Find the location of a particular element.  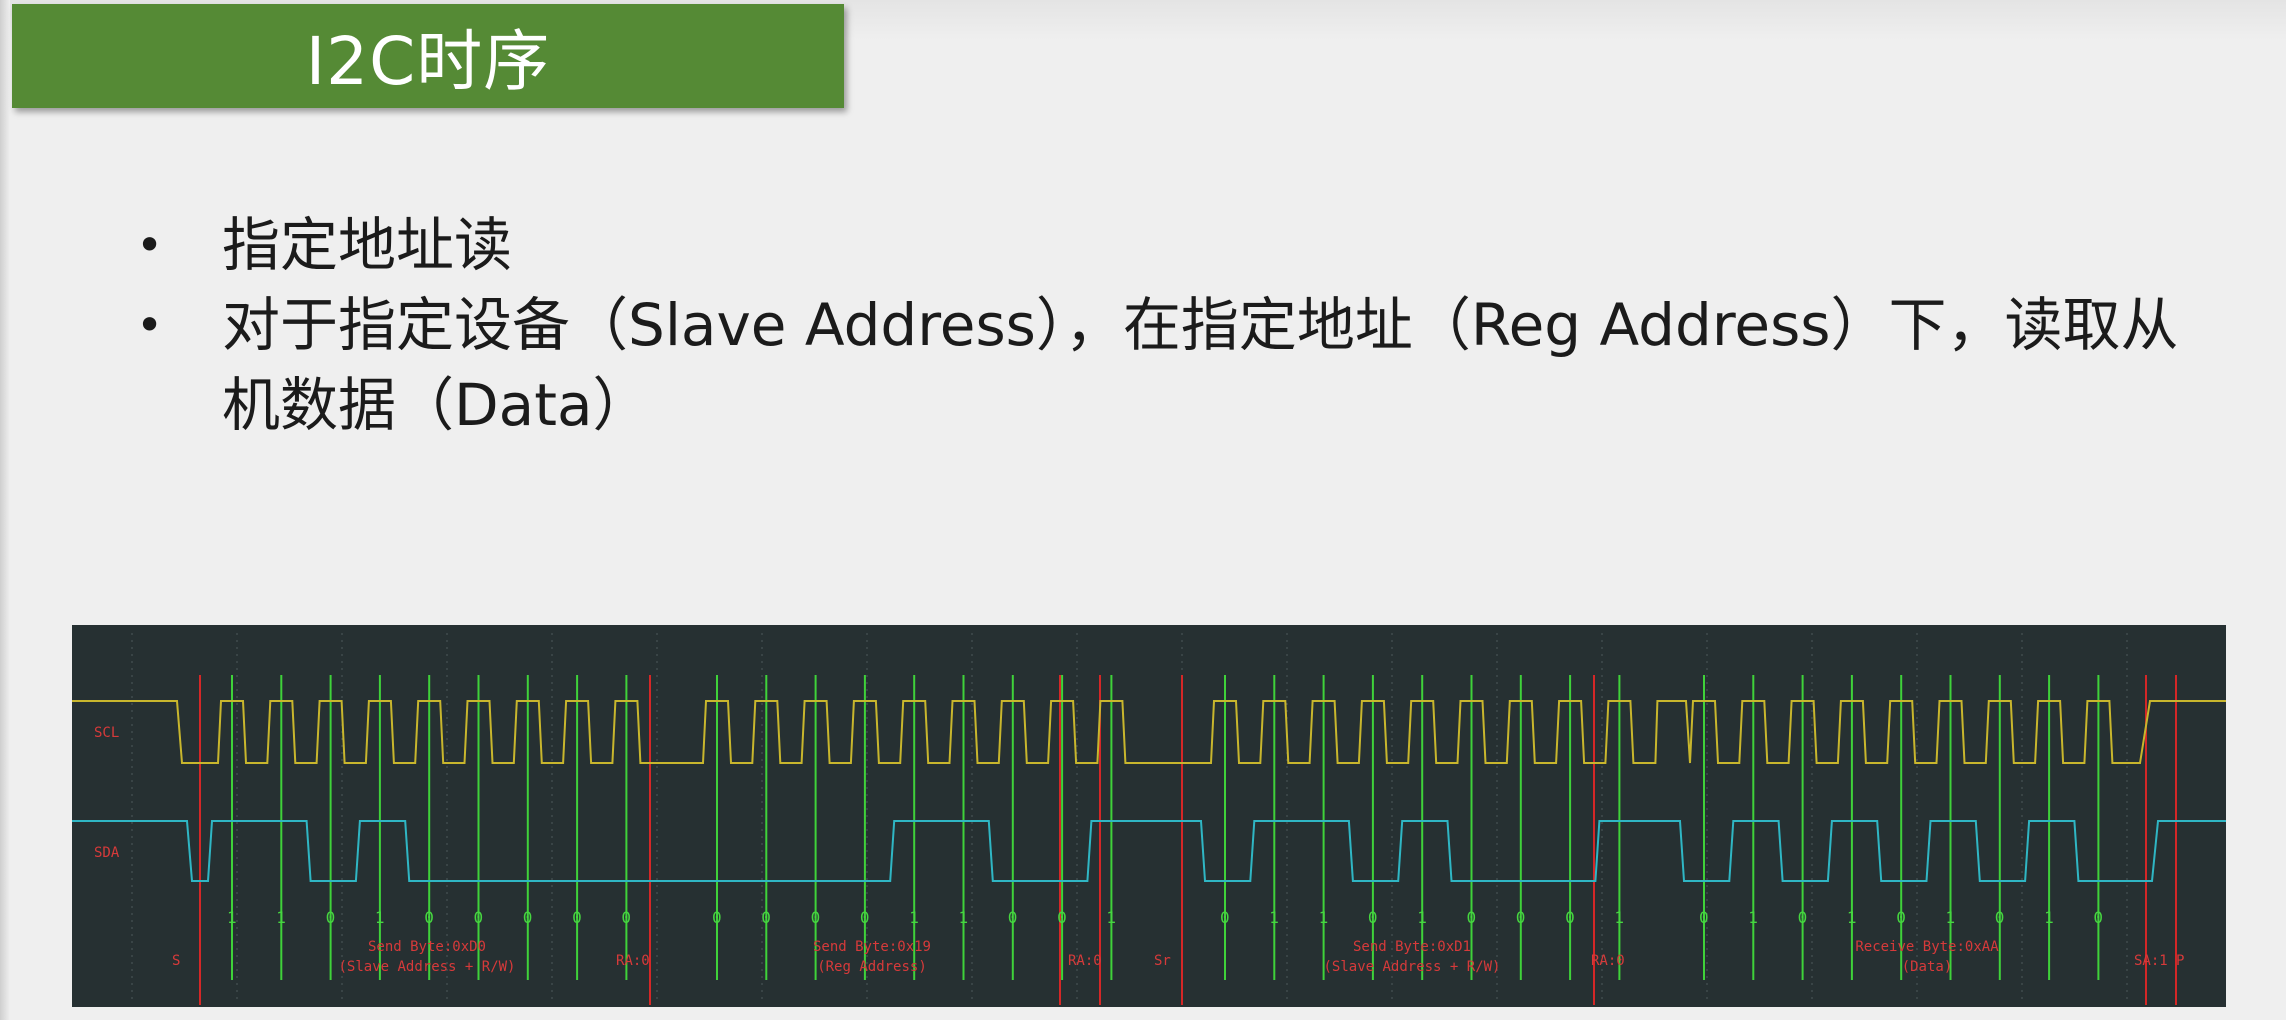

slide-title-banner: I2C时序 is located at coordinates (428, 56).